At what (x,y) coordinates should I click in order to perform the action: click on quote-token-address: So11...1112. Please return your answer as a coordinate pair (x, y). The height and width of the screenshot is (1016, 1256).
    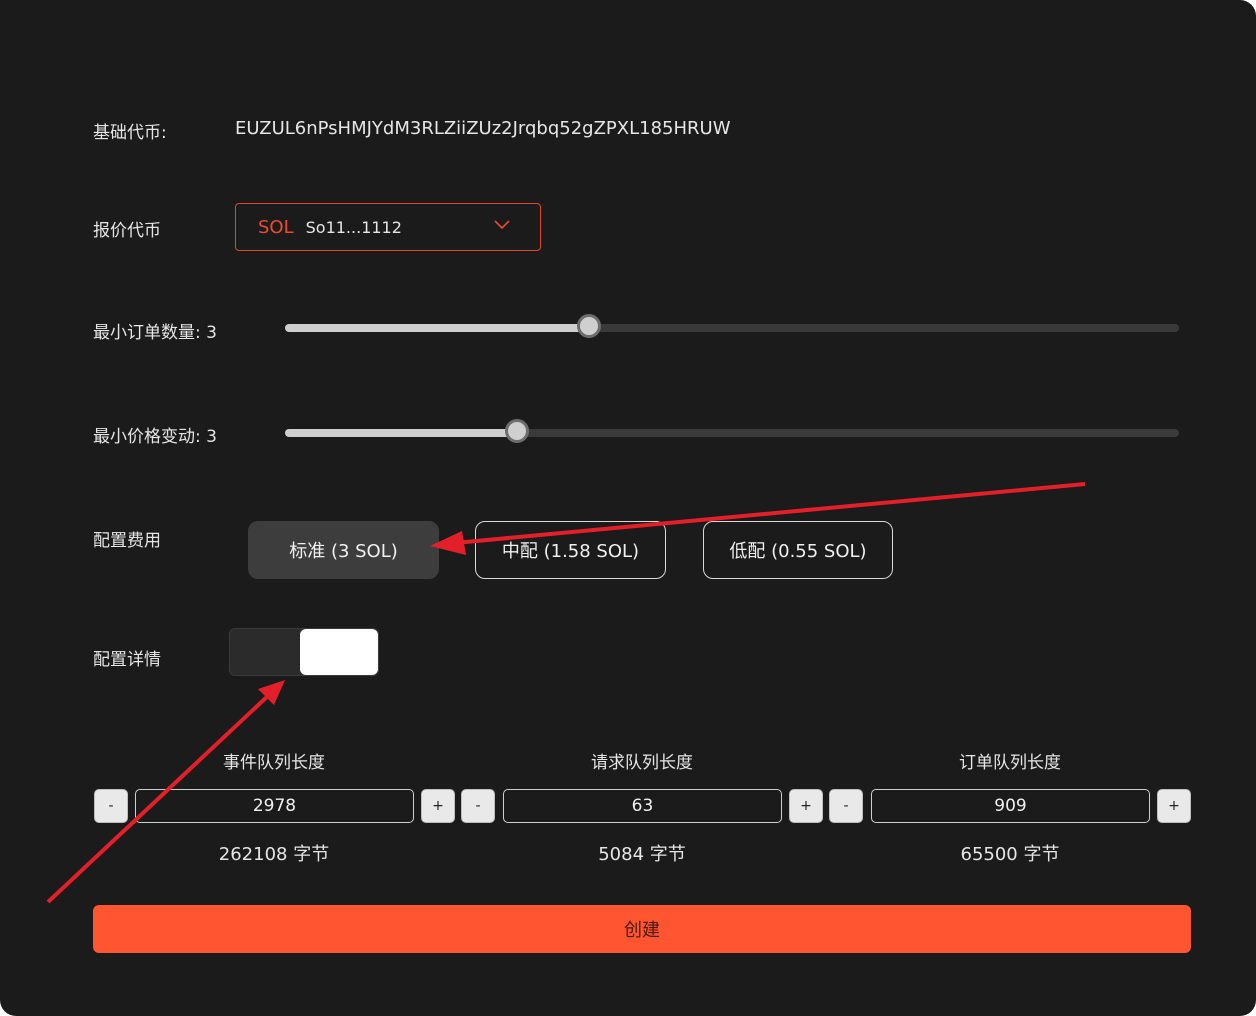
    Looking at the image, I should click on (353, 227).